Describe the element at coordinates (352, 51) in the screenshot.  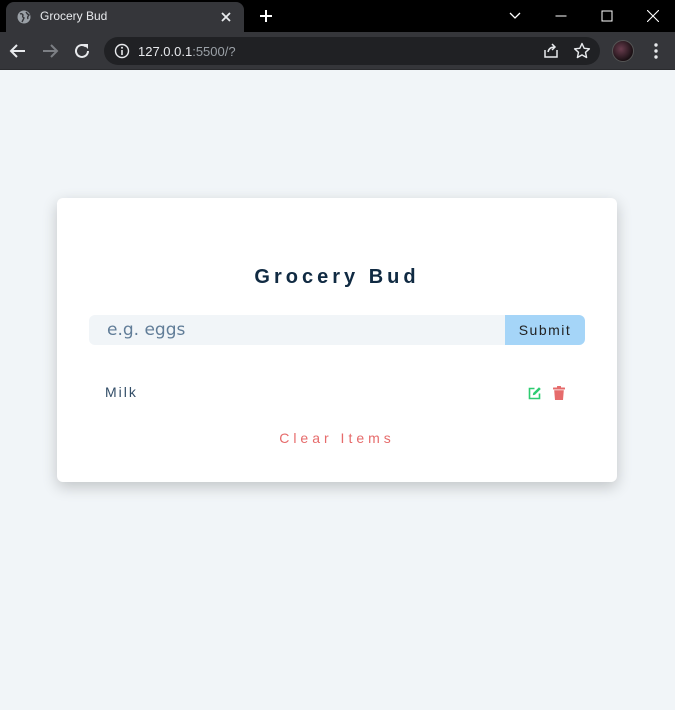
I see `address-bar: 127.0.0.1:5500/?` at that location.